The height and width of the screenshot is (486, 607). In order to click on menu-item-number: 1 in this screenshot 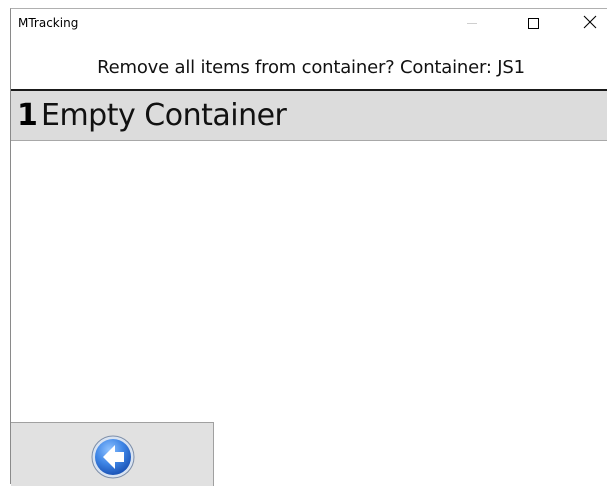, I will do `click(27, 115)`.